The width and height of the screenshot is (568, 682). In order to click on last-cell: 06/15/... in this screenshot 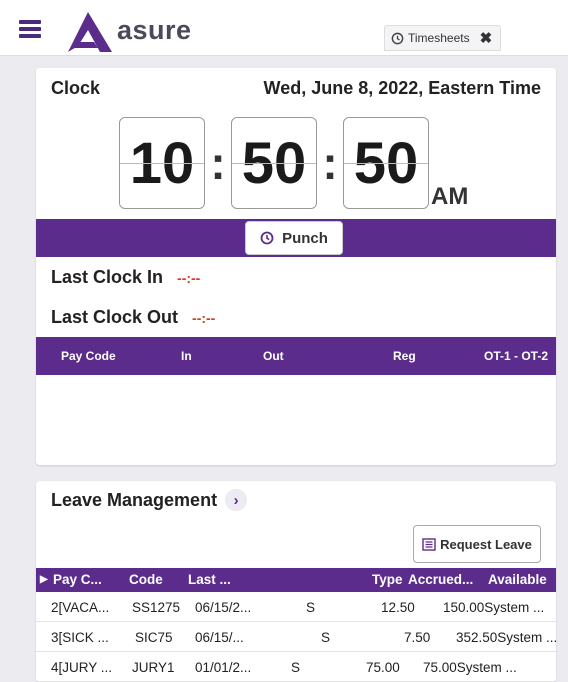, I will do `click(219, 637)`.